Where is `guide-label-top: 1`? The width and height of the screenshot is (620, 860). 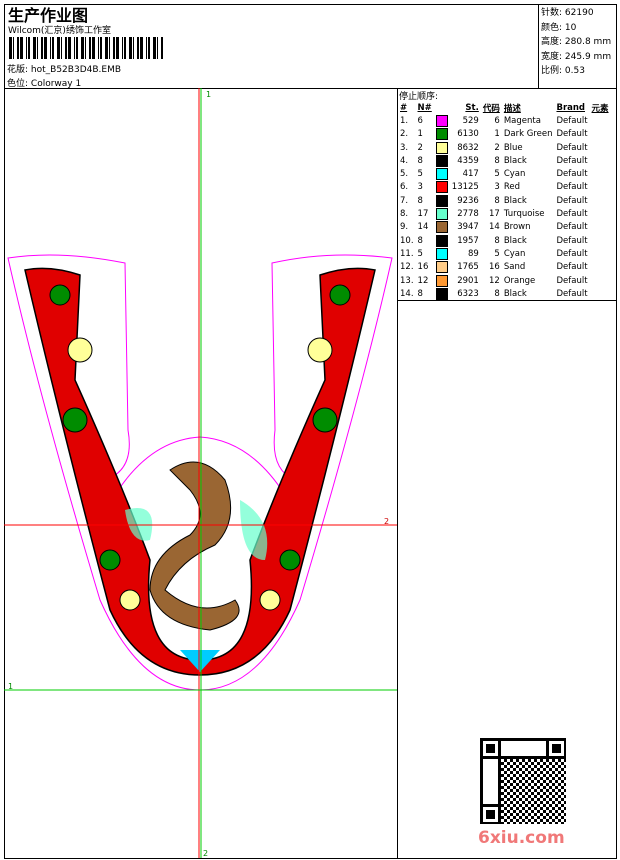
guide-label-top: 1 is located at coordinates (208, 94).